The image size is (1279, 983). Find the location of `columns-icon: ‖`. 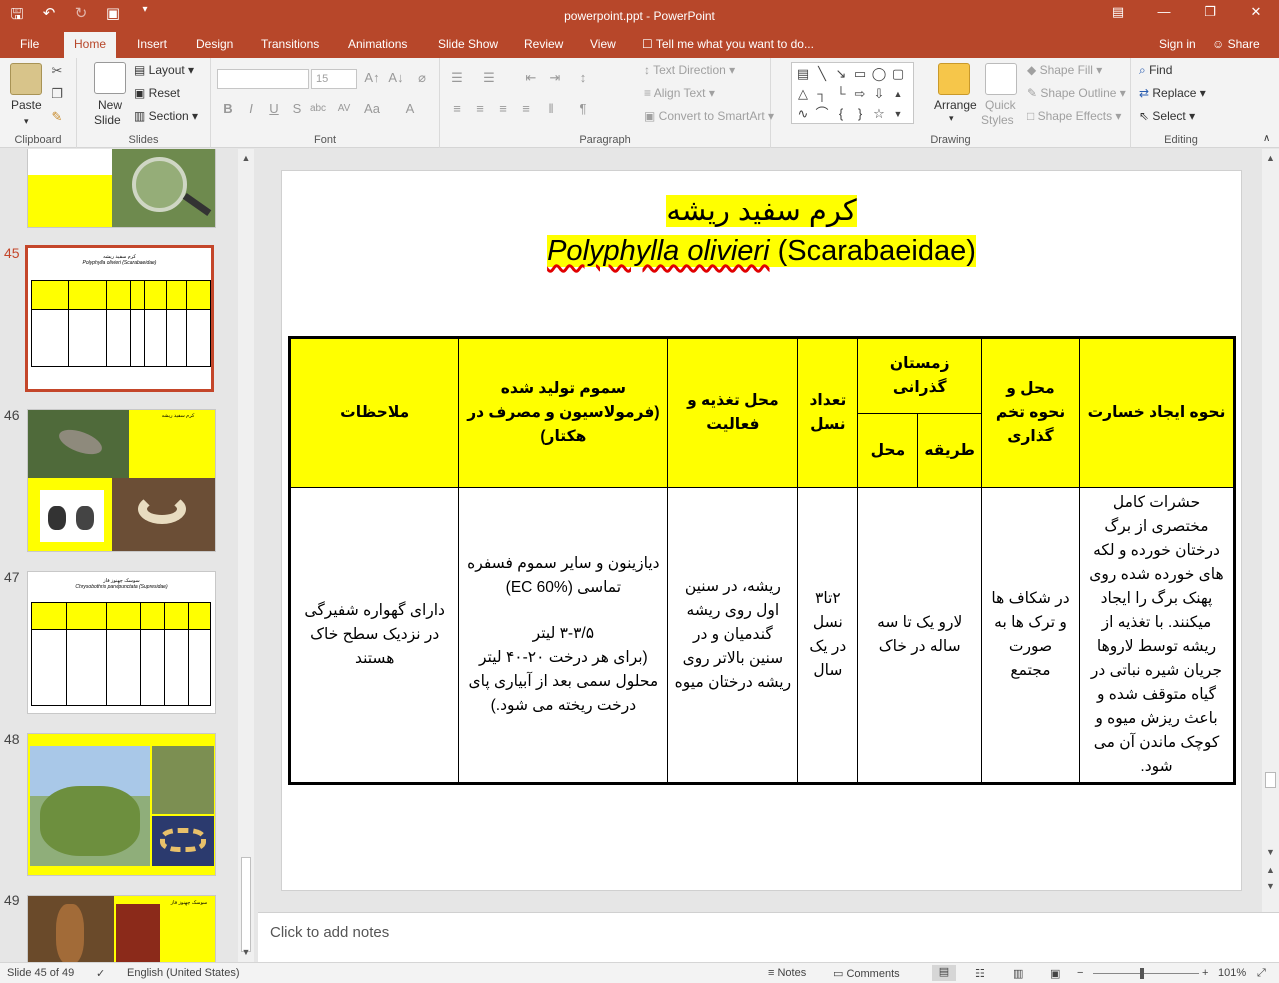

columns-icon: ‖ is located at coordinates (551, 109).